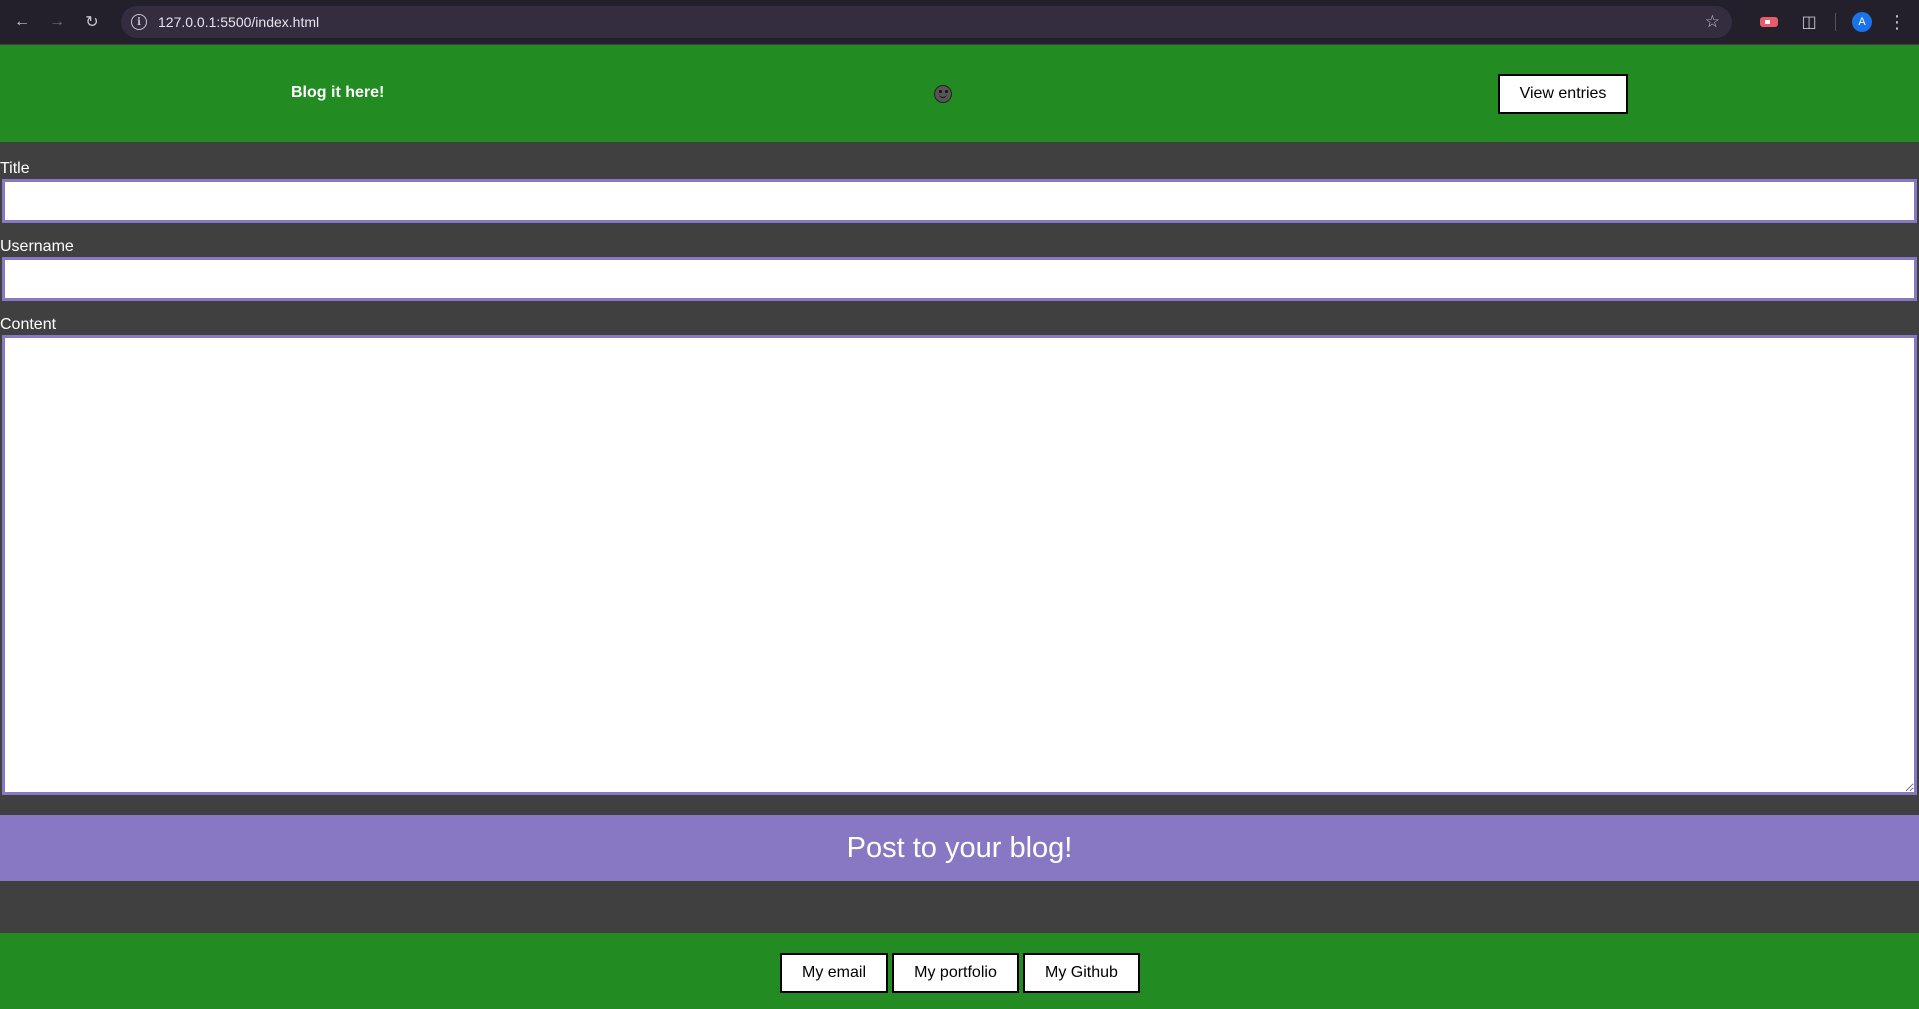  I want to click on post-button: Post to your blog!, so click(959, 848).